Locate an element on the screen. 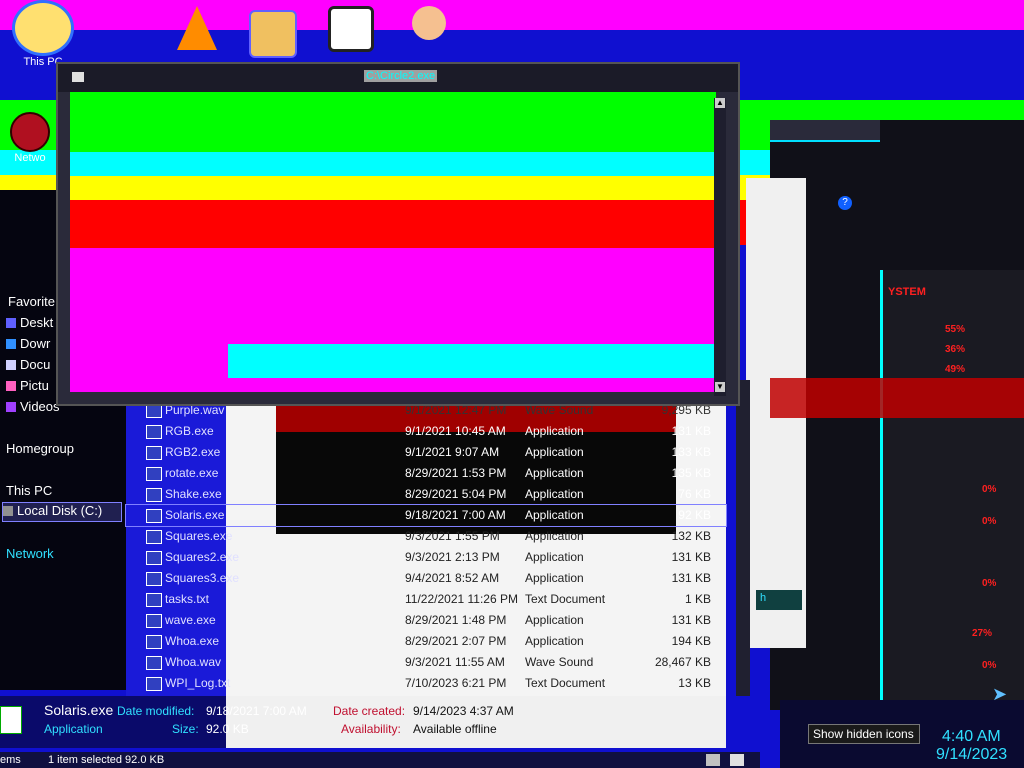 Image resolution: width=1024 pixels, height=768 pixels. desktop-icon-xd is located at coordinates (273, 34).